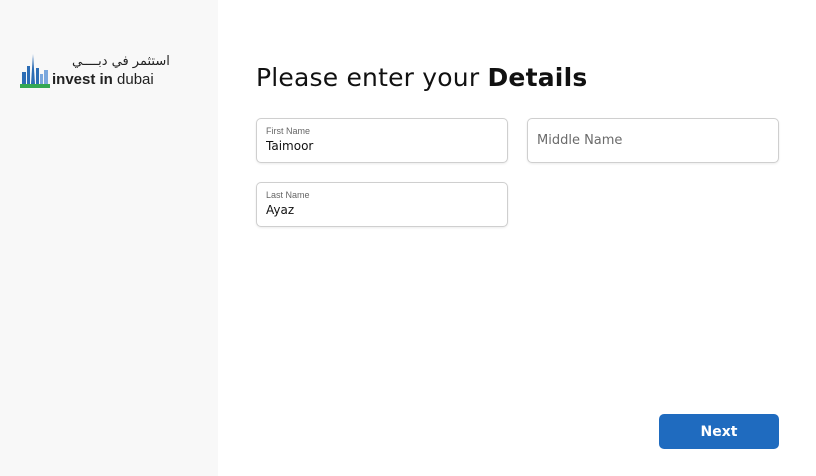 The image size is (816, 476). I want to click on next-button: Next, so click(719, 431).